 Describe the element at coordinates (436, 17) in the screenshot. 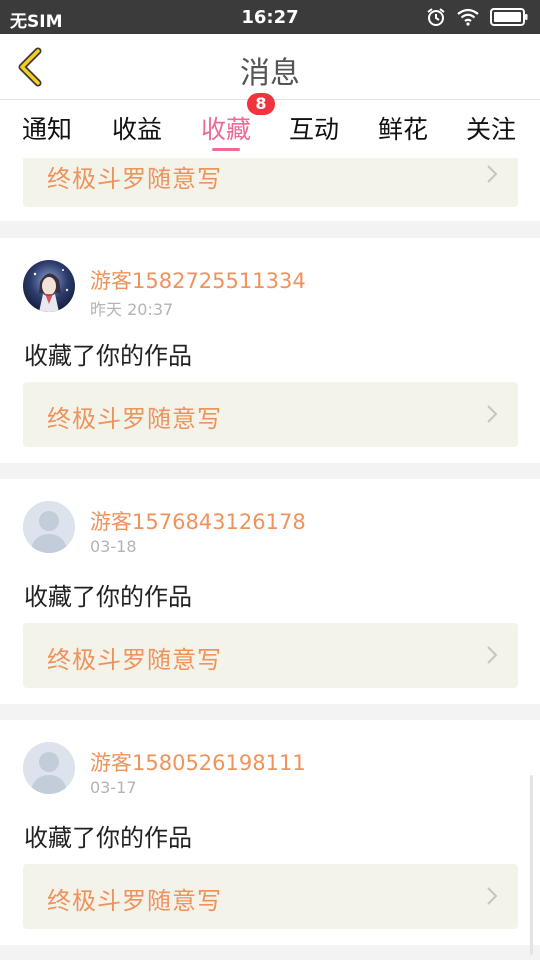

I see `alarm-icon` at that location.